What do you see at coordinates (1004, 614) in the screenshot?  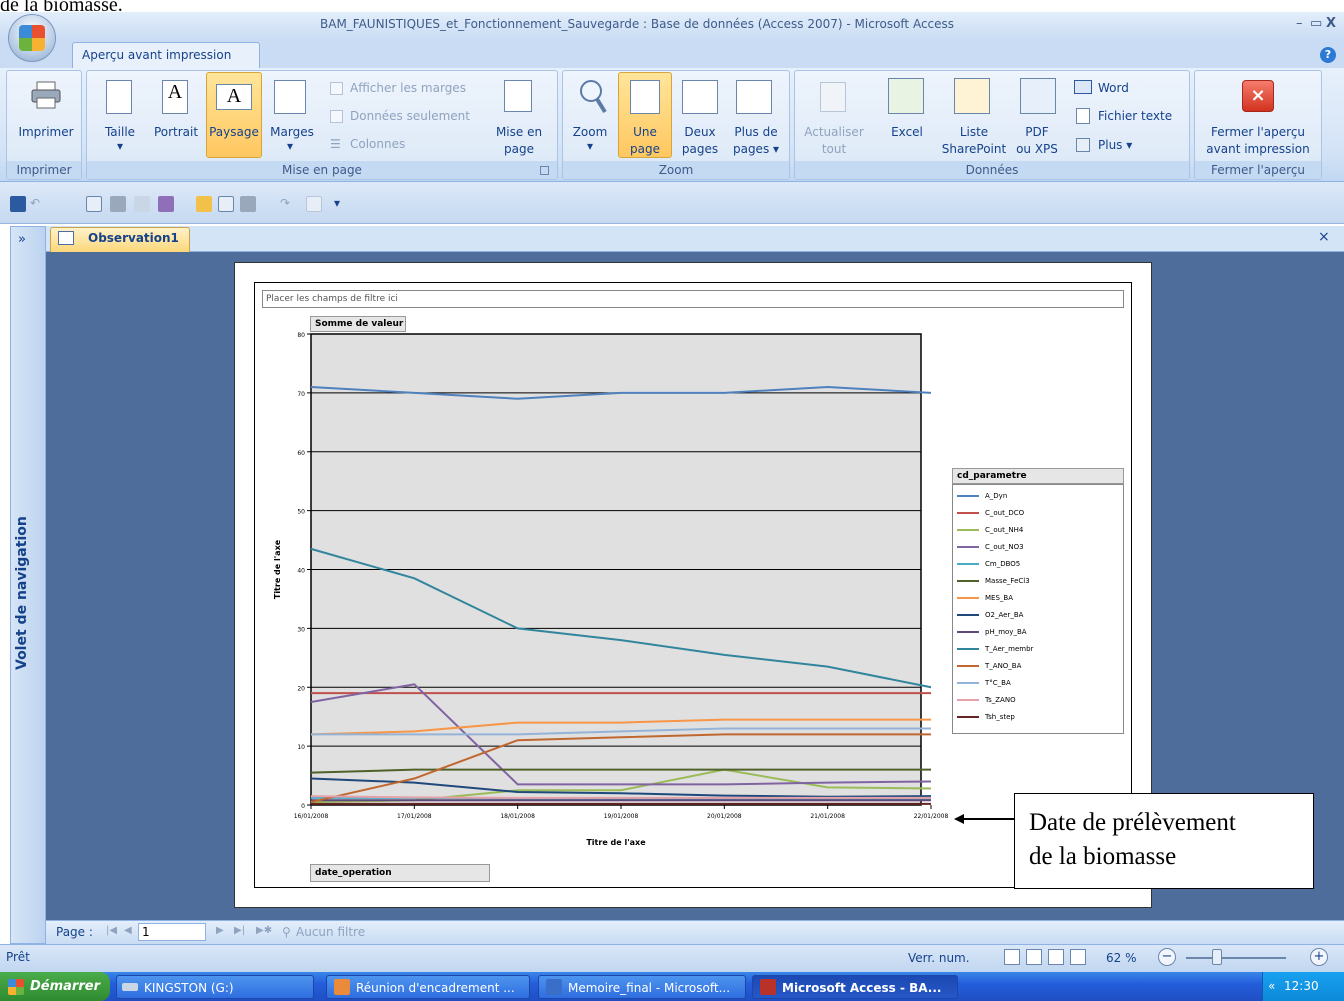 I see `legend-label: O2_Aer_BA` at bounding box center [1004, 614].